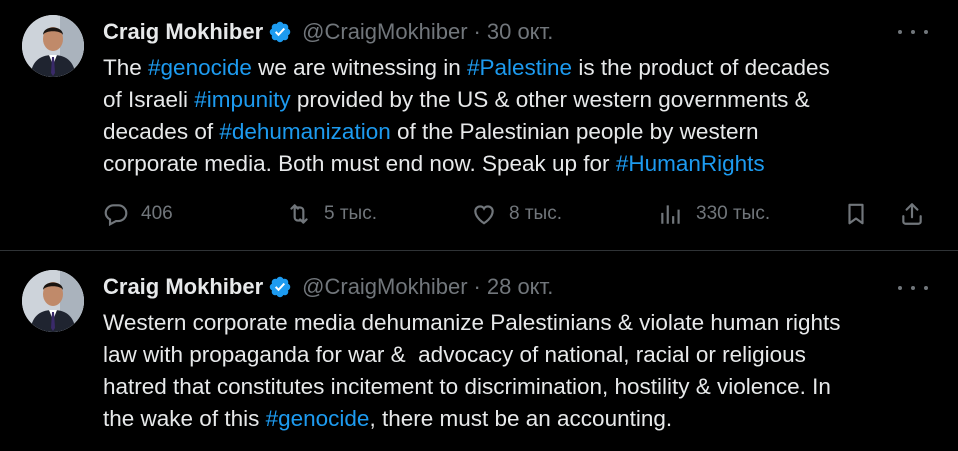  Describe the element at coordinates (116, 214) in the screenshot. I see `reply-icon` at that location.